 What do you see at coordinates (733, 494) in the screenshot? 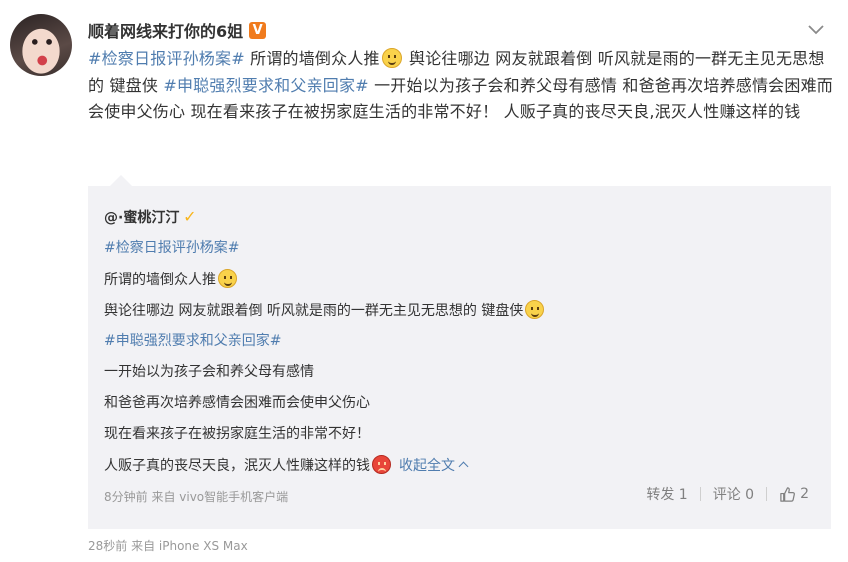
I see `comment-button: 评论 0` at bounding box center [733, 494].